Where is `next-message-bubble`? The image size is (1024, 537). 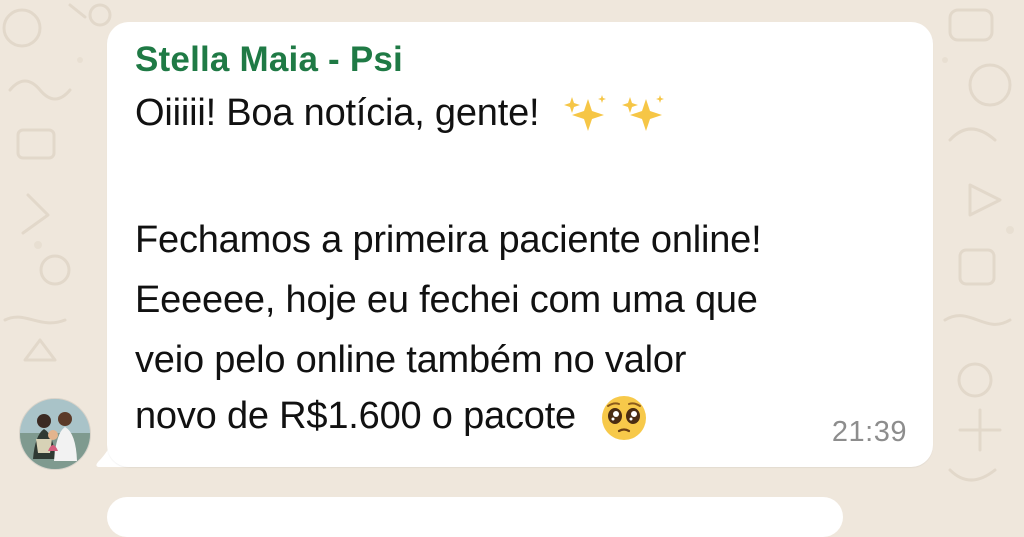
next-message-bubble is located at coordinates (475, 517).